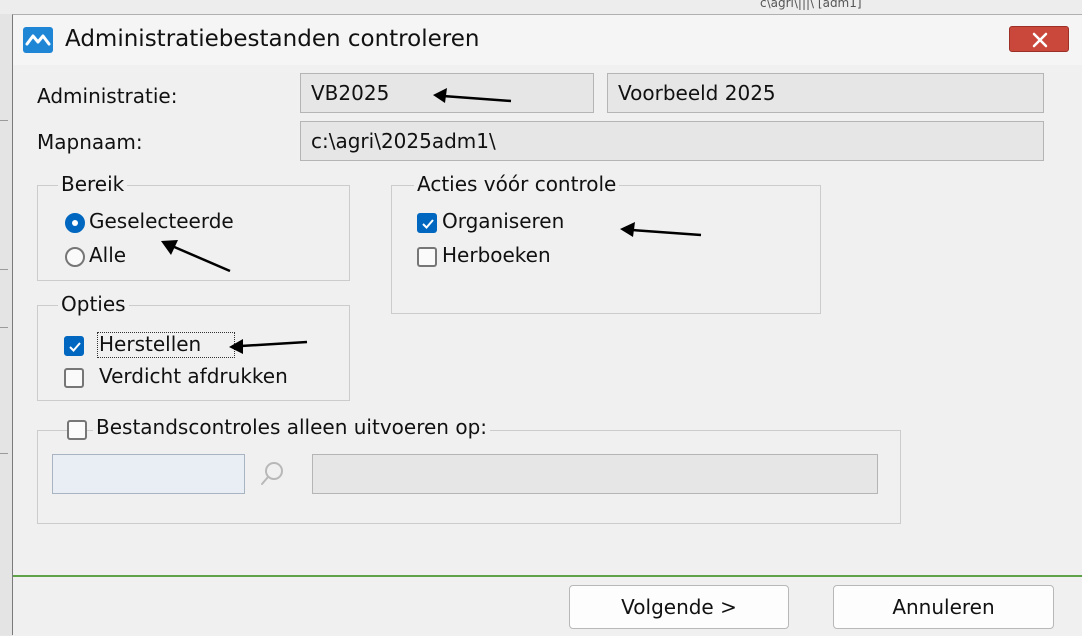 Image resolution: width=1082 pixels, height=636 pixels. Describe the element at coordinates (77, 430) in the screenshot. I see `checkbox-bestandscontroles` at that location.